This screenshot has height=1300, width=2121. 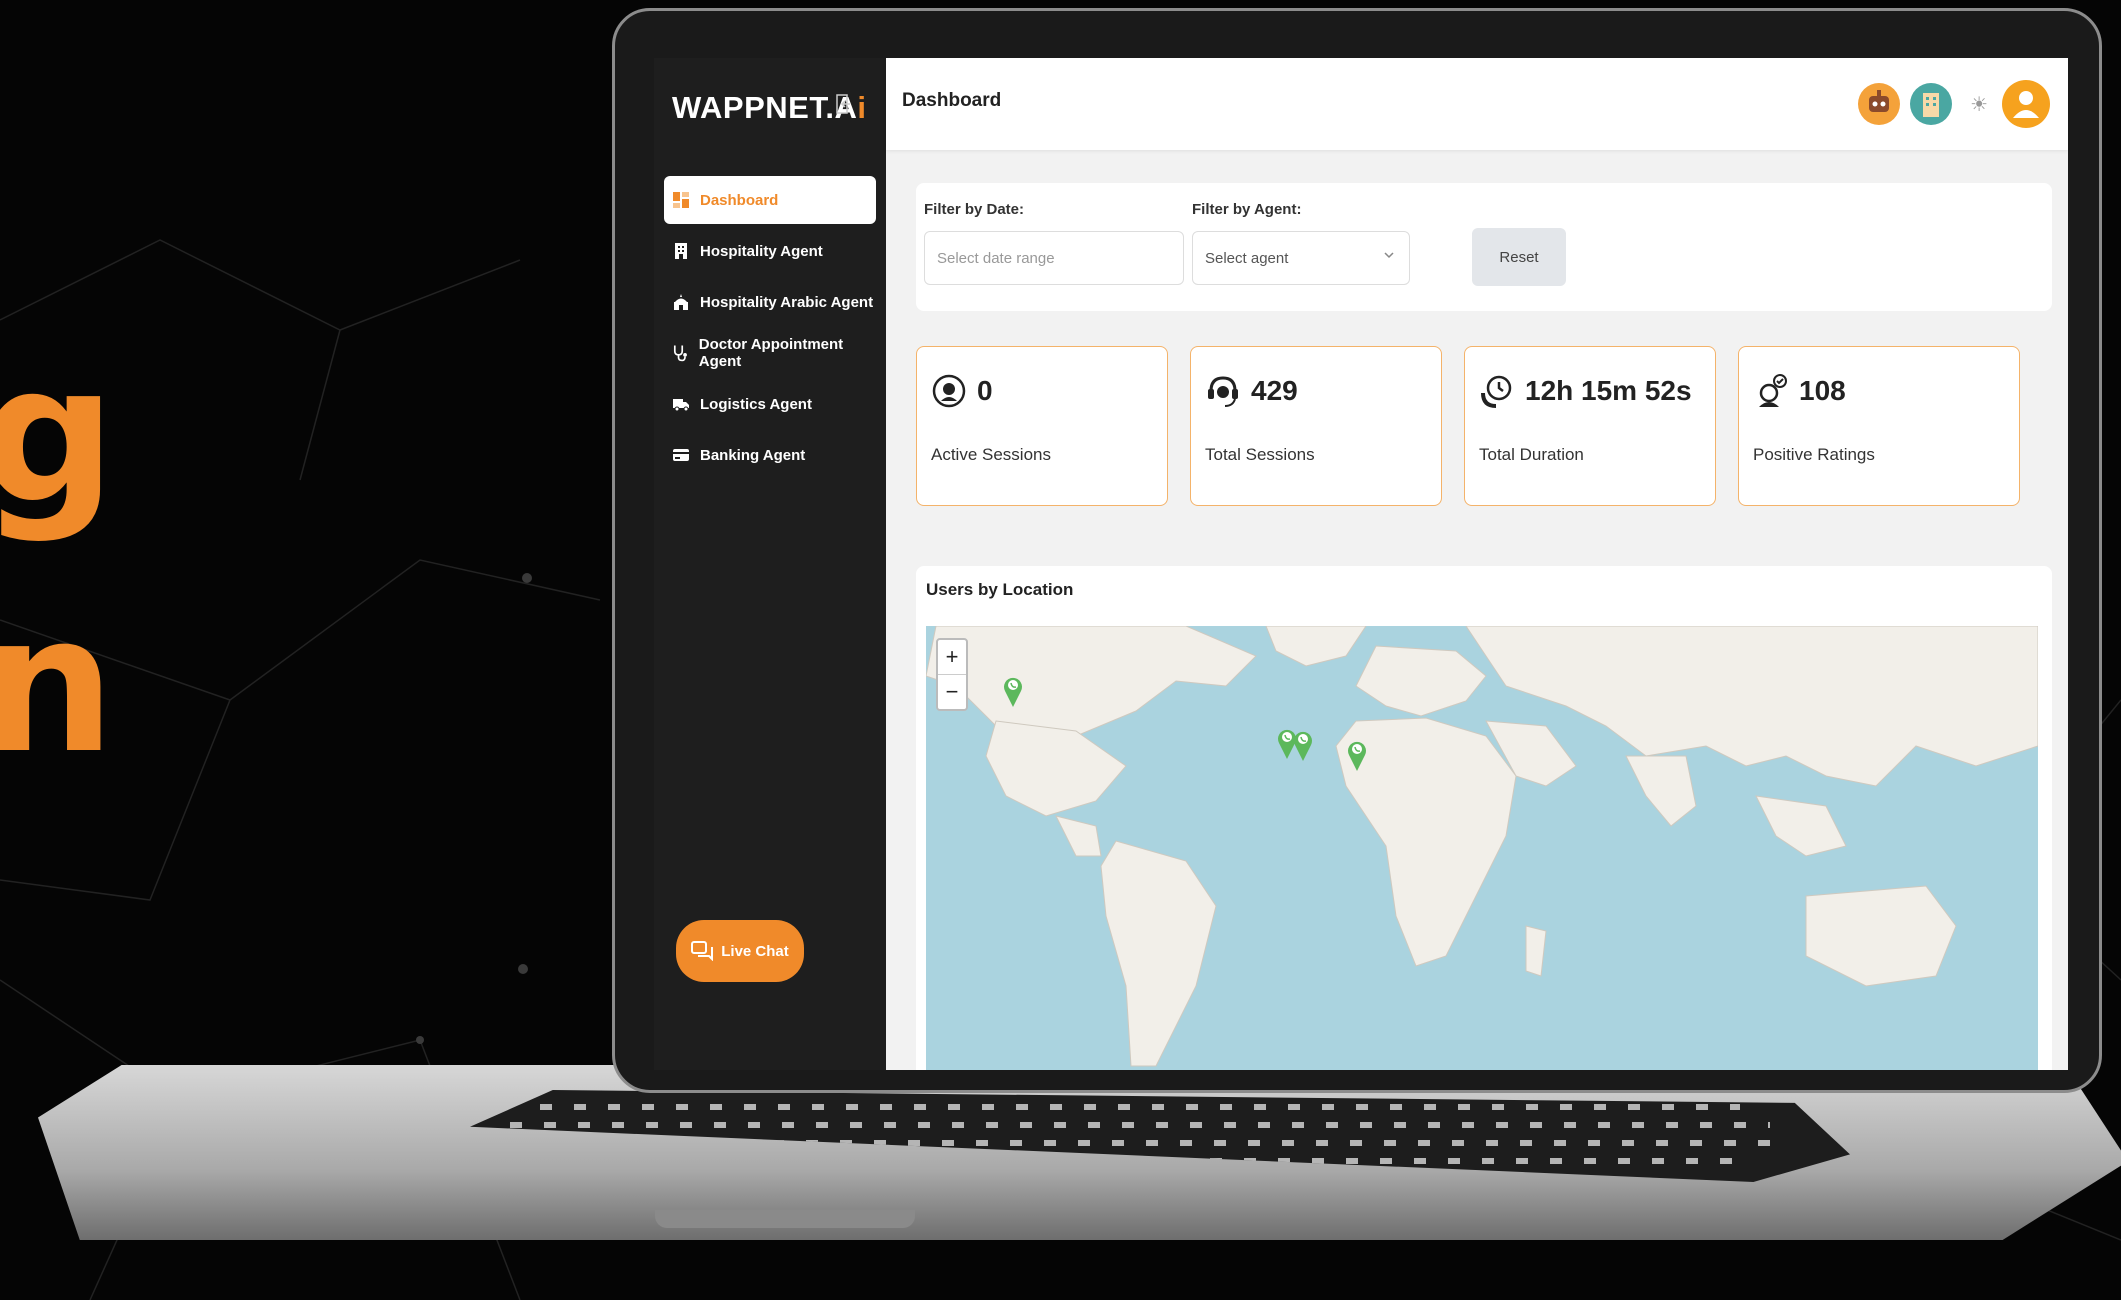 What do you see at coordinates (1260, 454) in the screenshot?
I see `stat-label: Total Sessions` at bounding box center [1260, 454].